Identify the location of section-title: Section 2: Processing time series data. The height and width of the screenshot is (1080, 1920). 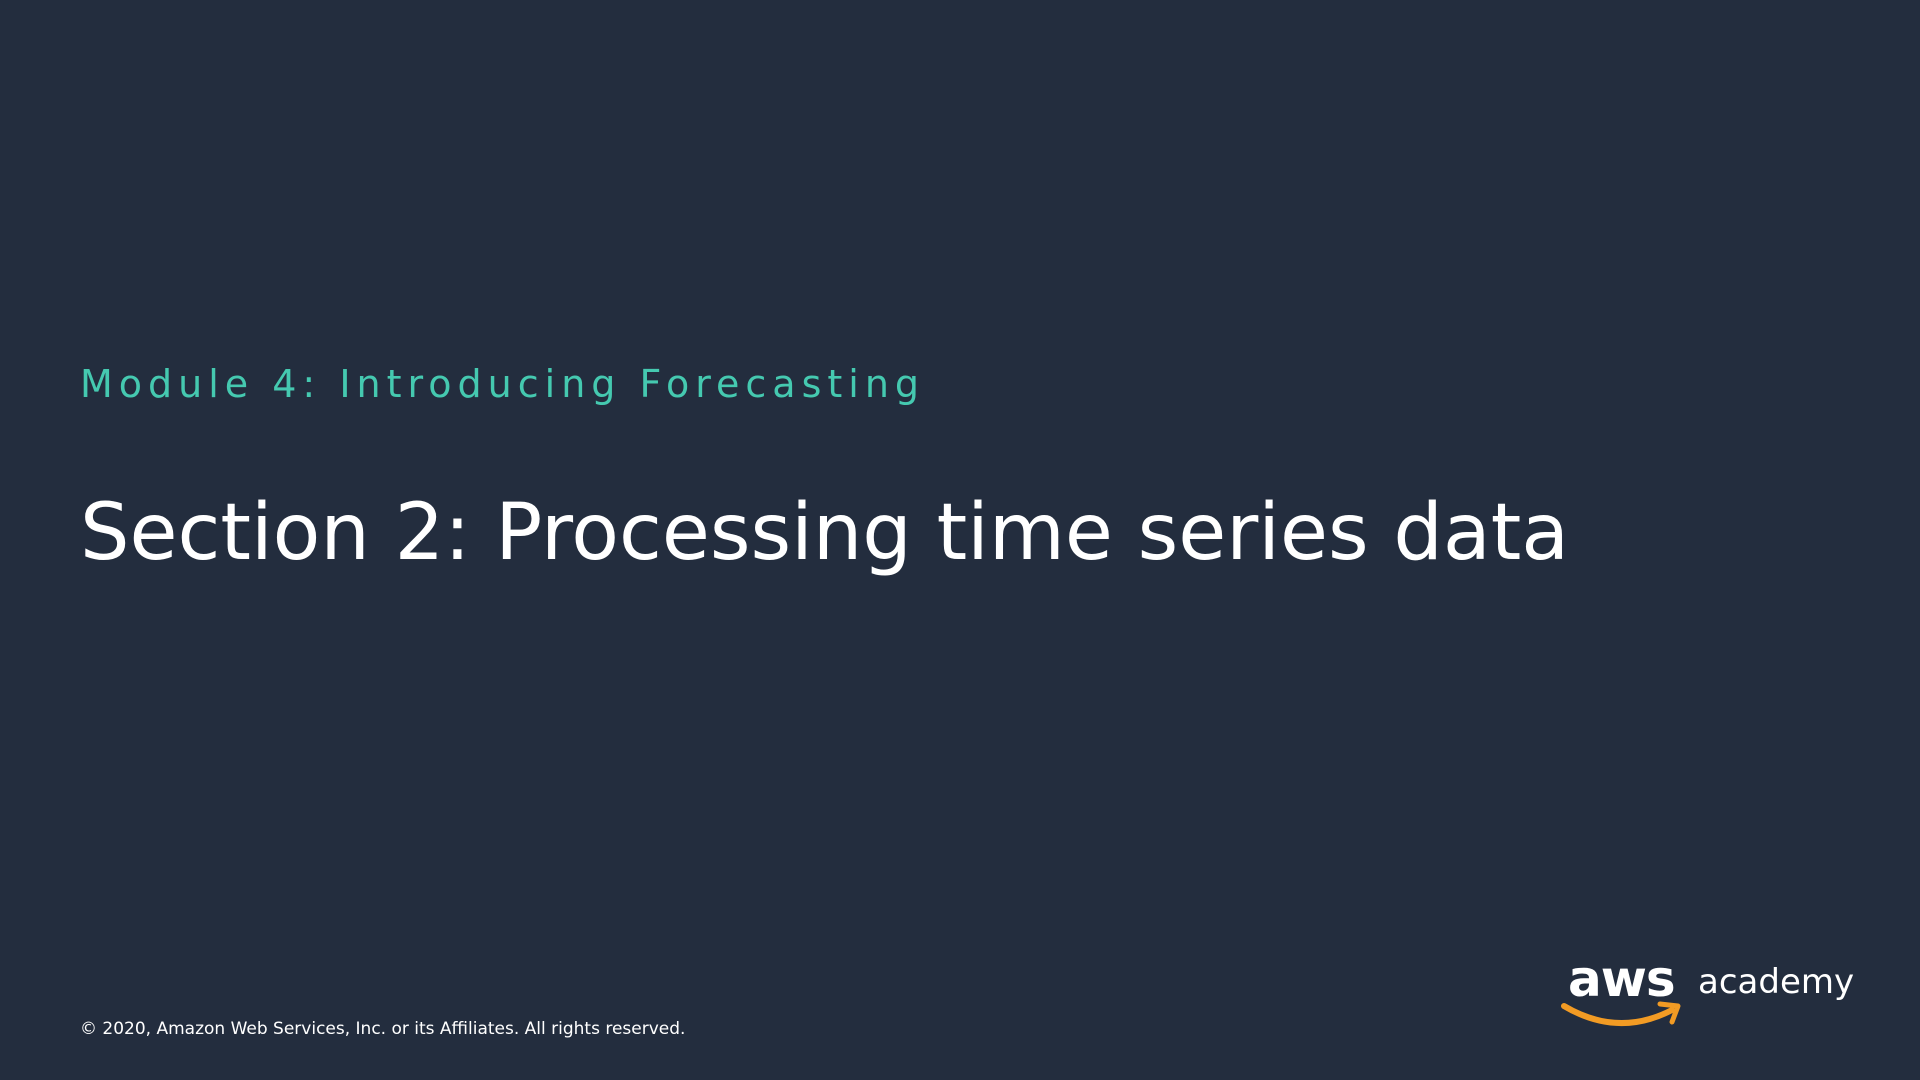
(825, 533).